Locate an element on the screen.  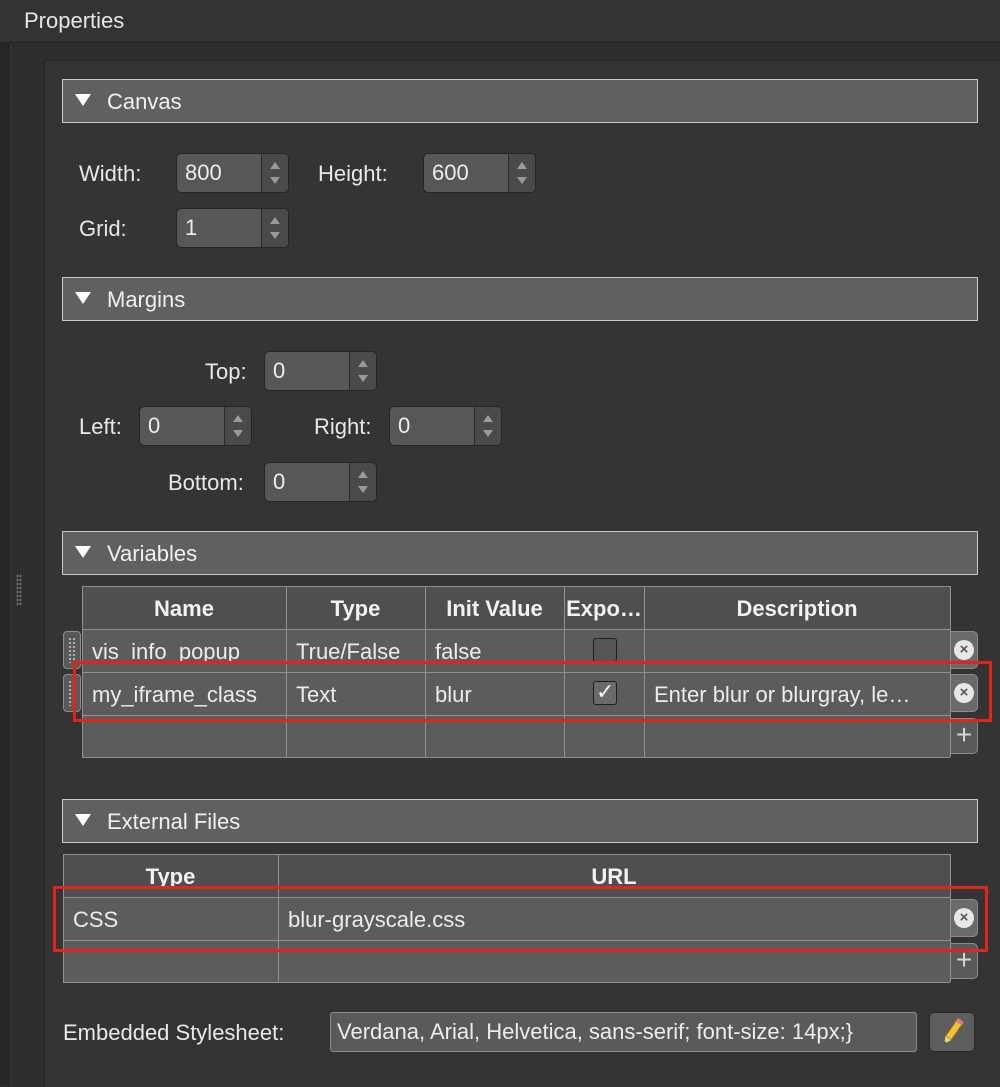
variable-type-cell: True/False is located at coordinates (355, 652).